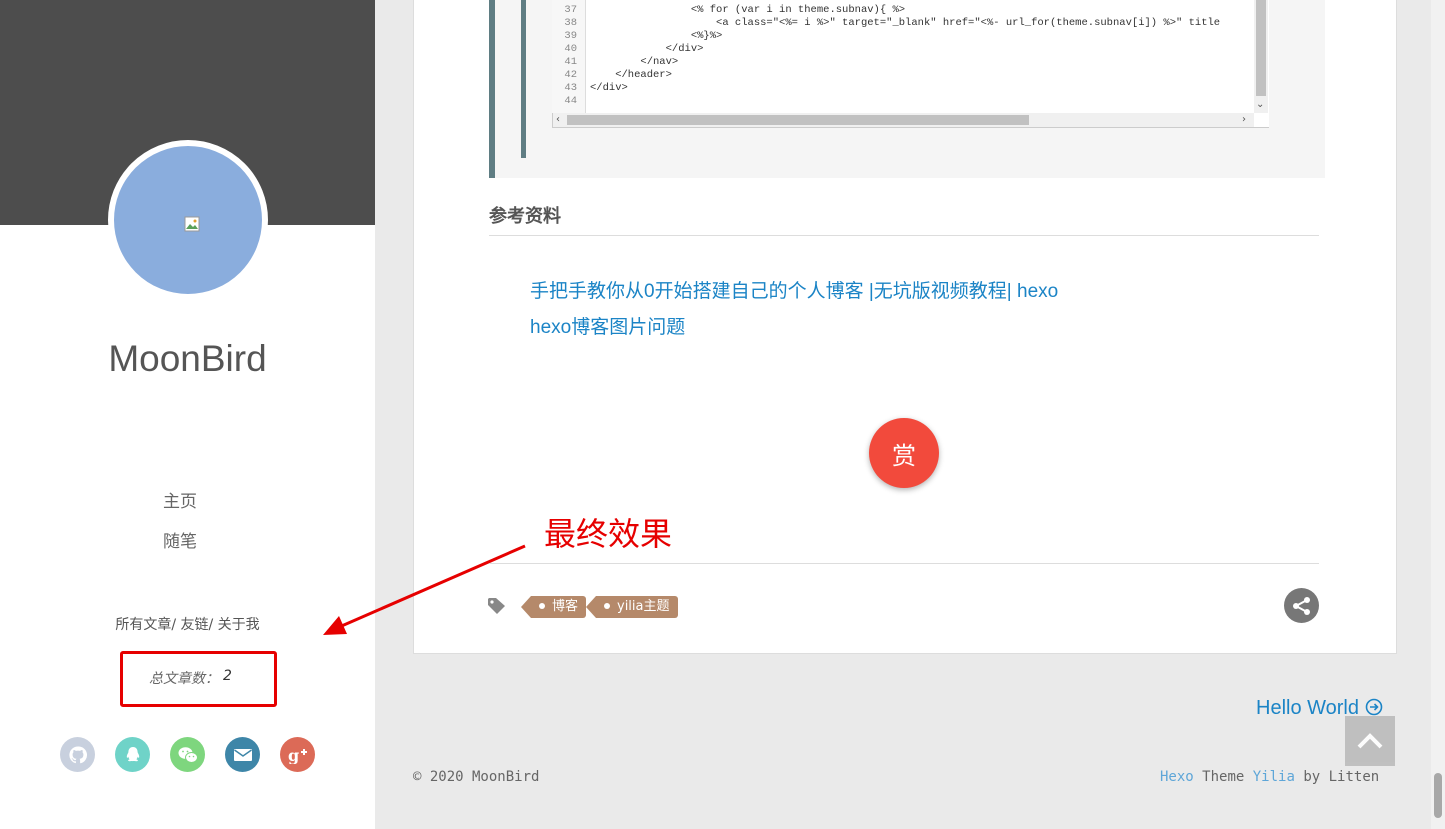 The width and height of the screenshot is (1445, 829). I want to click on reference-link: 手把手教你从0开始搭建自己的个人博客 |无坑版视频教程| hexo, so click(794, 289).